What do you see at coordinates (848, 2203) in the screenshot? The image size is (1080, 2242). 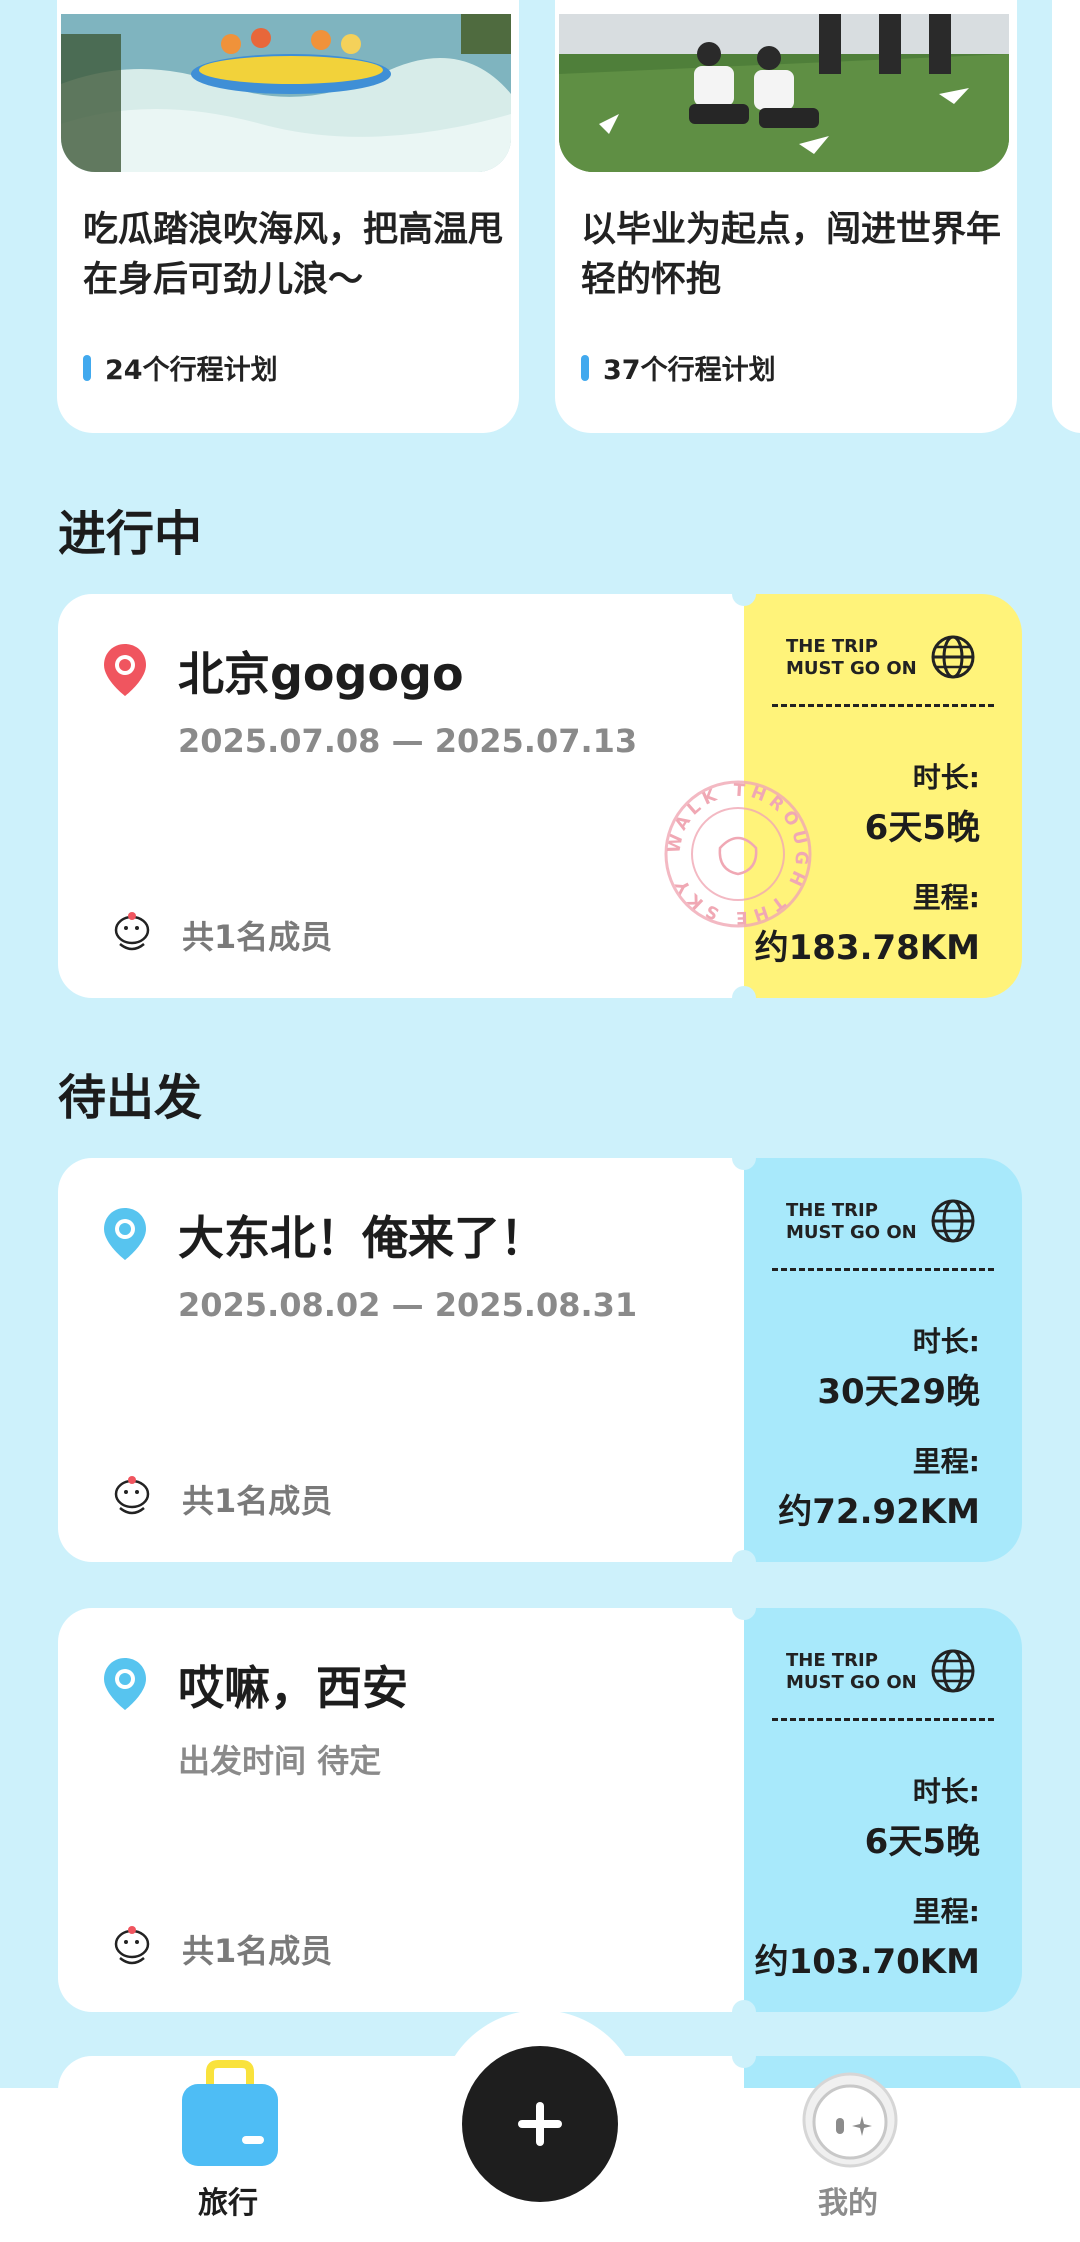 I see `nav-label-mine: 我的` at bounding box center [848, 2203].